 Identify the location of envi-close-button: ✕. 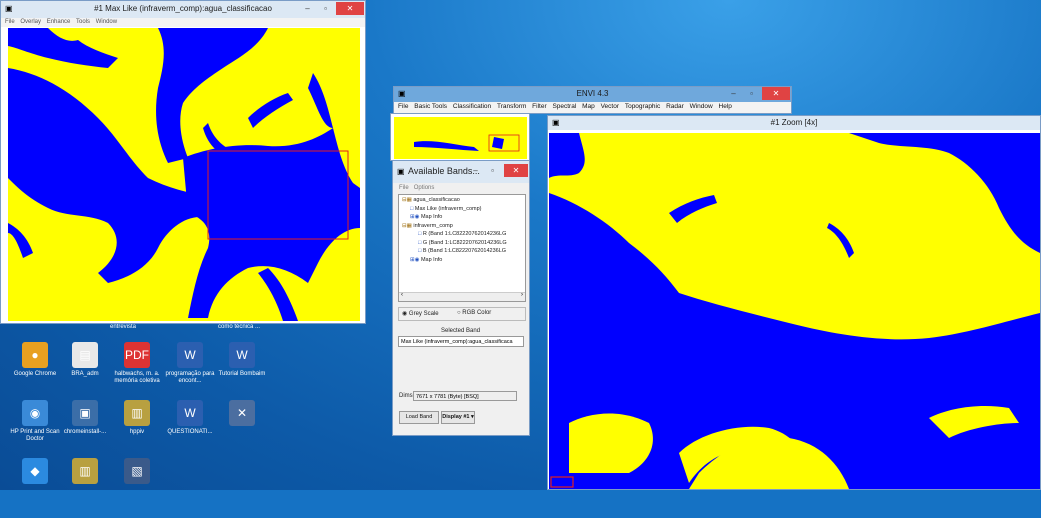
(776, 93).